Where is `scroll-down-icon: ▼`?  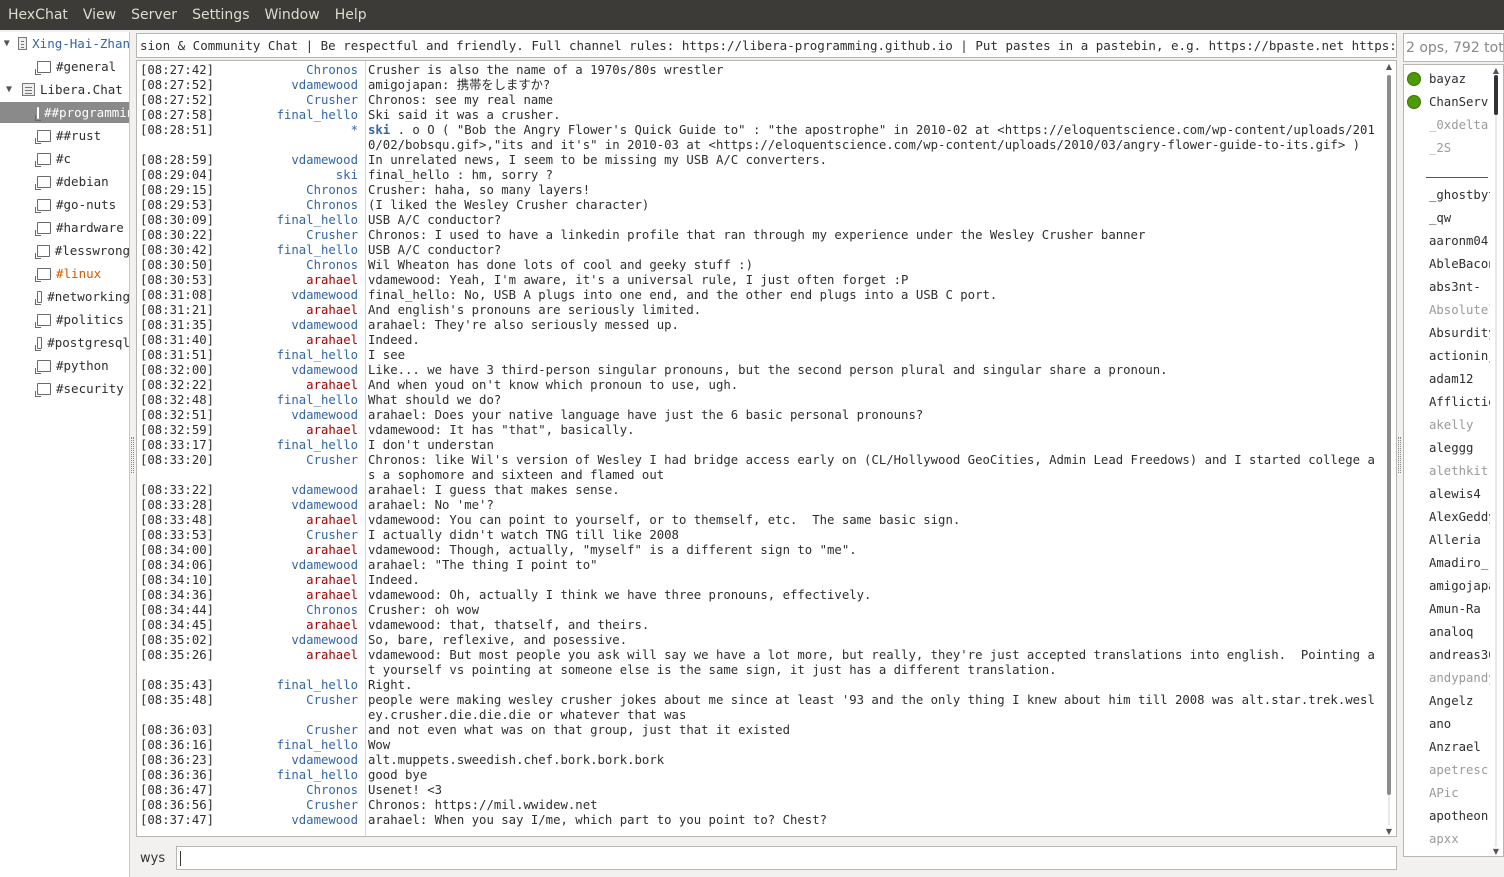
scroll-down-icon: ▼ is located at coordinates (1389, 831).